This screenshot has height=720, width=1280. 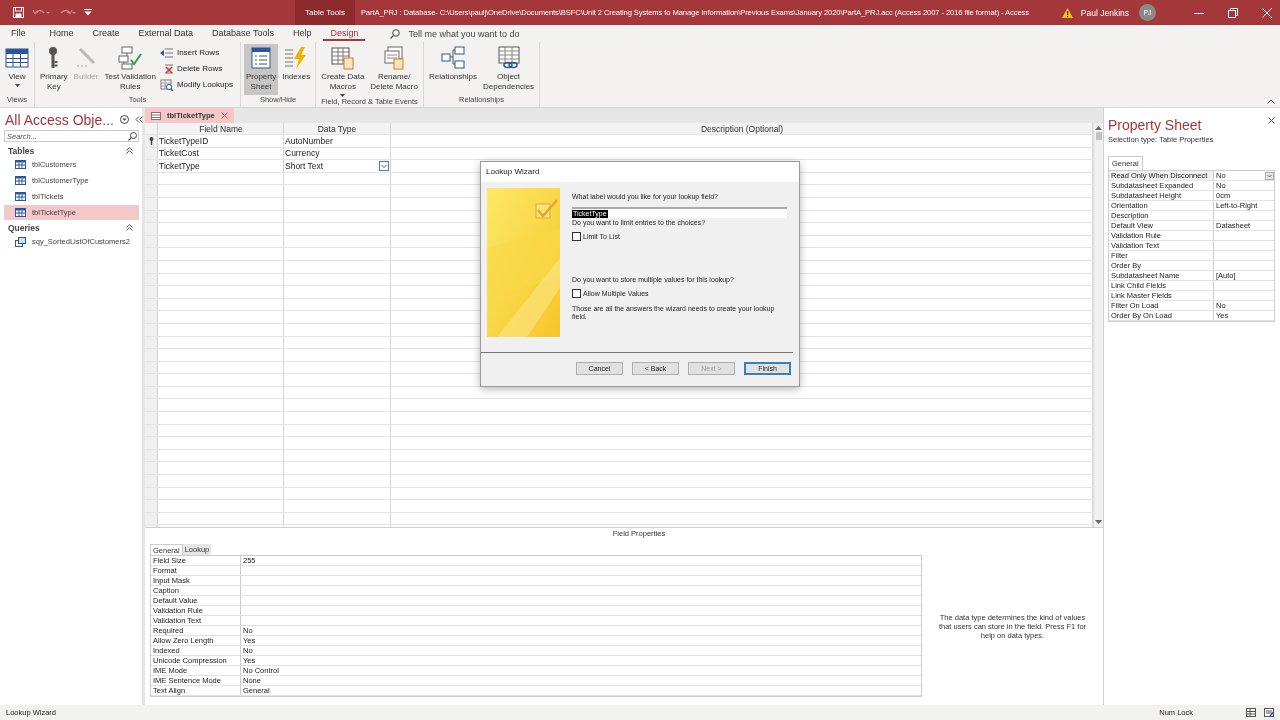 What do you see at coordinates (198, 68) in the screenshot?
I see `ribbon-button: Delete Rows` at bounding box center [198, 68].